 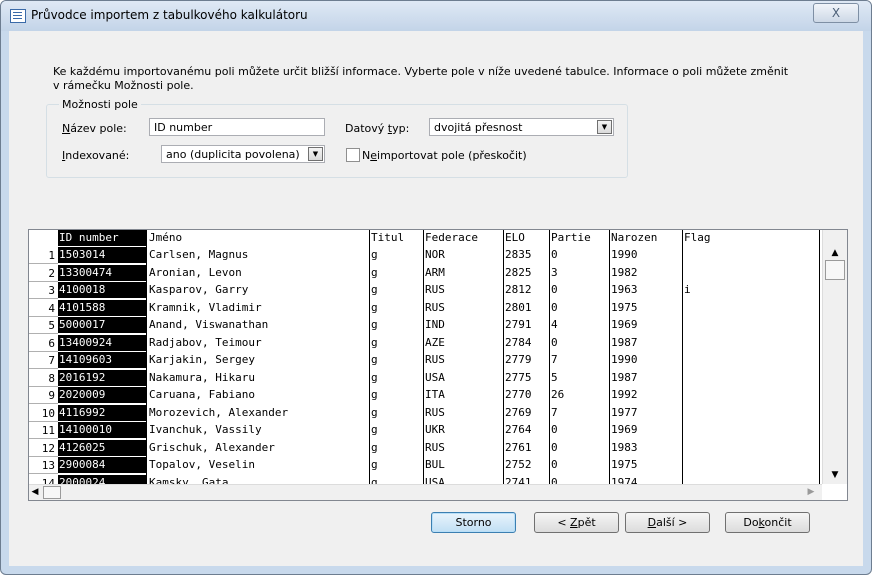 What do you see at coordinates (102, 238) in the screenshot?
I see `column-header-id-number: ID number` at bounding box center [102, 238].